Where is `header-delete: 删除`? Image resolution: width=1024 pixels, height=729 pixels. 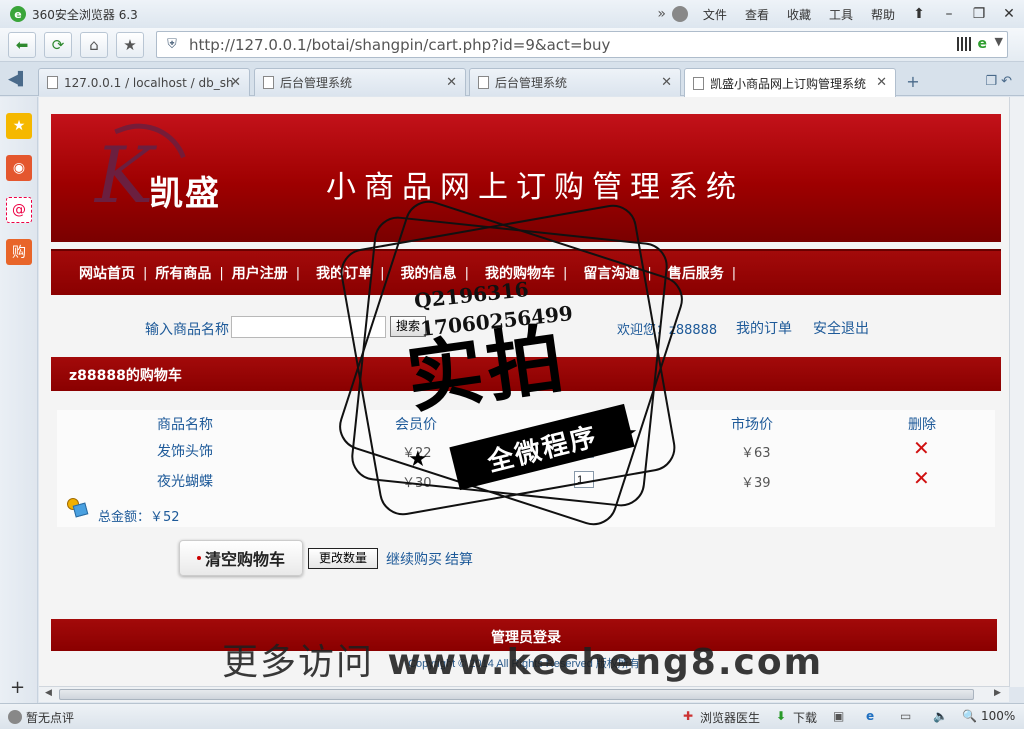 header-delete: 删除 is located at coordinates (922, 425).